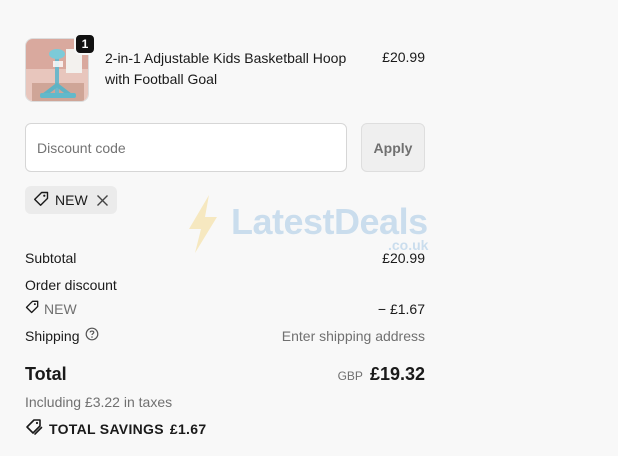  I want to click on discount-code-label: NEW, so click(51, 308).